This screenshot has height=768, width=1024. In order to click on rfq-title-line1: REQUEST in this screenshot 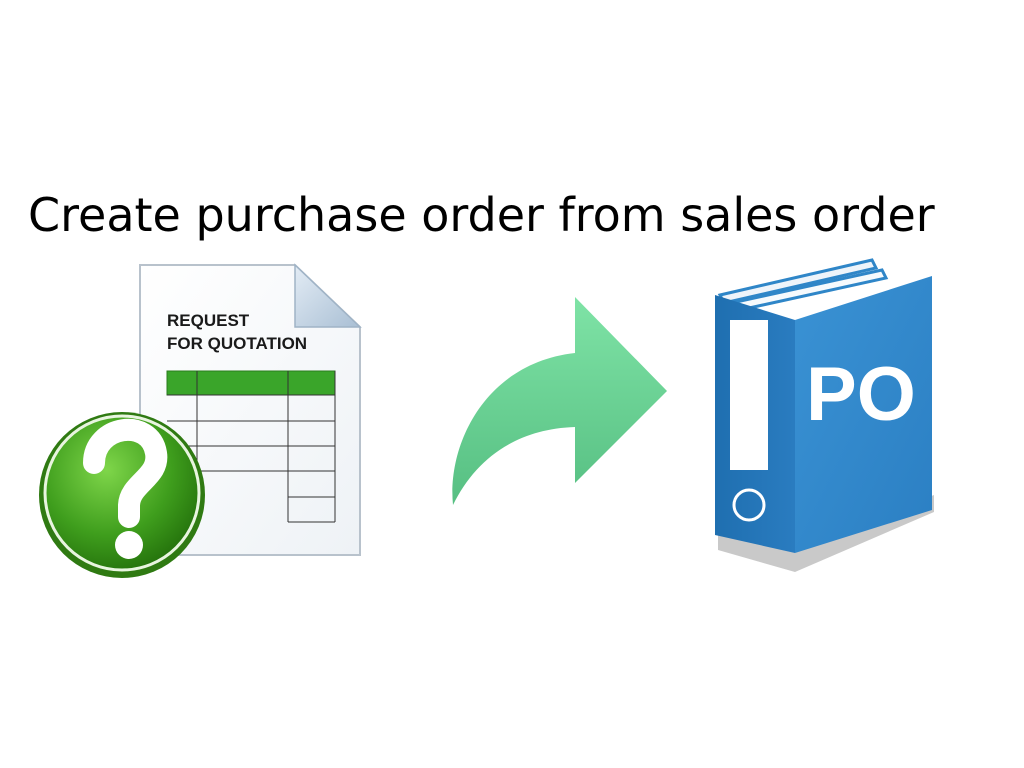, I will do `click(208, 320)`.